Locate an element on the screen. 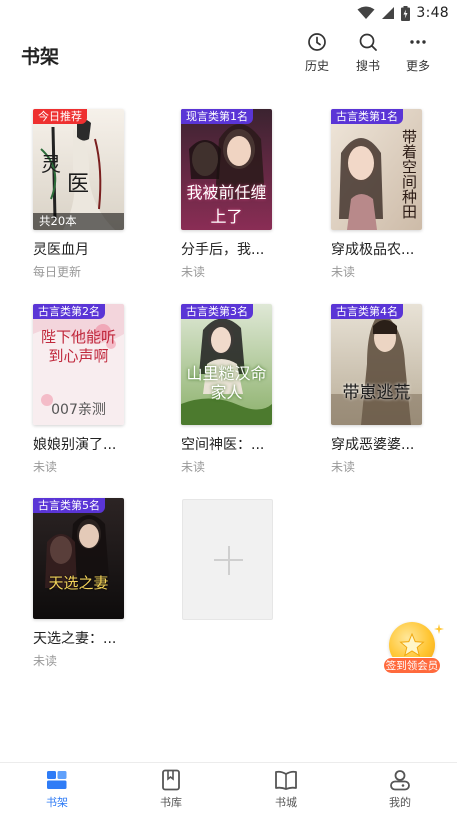 Image resolution: width=457 pixels, height=814 pixels. more-dots-icon is located at coordinates (418, 42).